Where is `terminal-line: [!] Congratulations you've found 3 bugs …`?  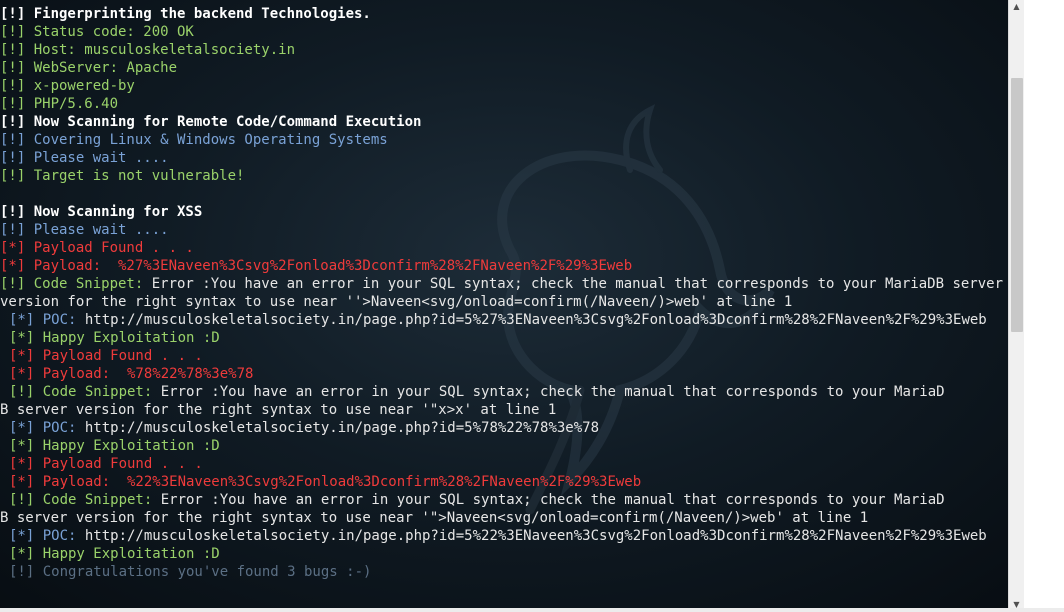
terminal-line: [!] Congratulations you've found 3 bugs … is located at coordinates (504, 572).